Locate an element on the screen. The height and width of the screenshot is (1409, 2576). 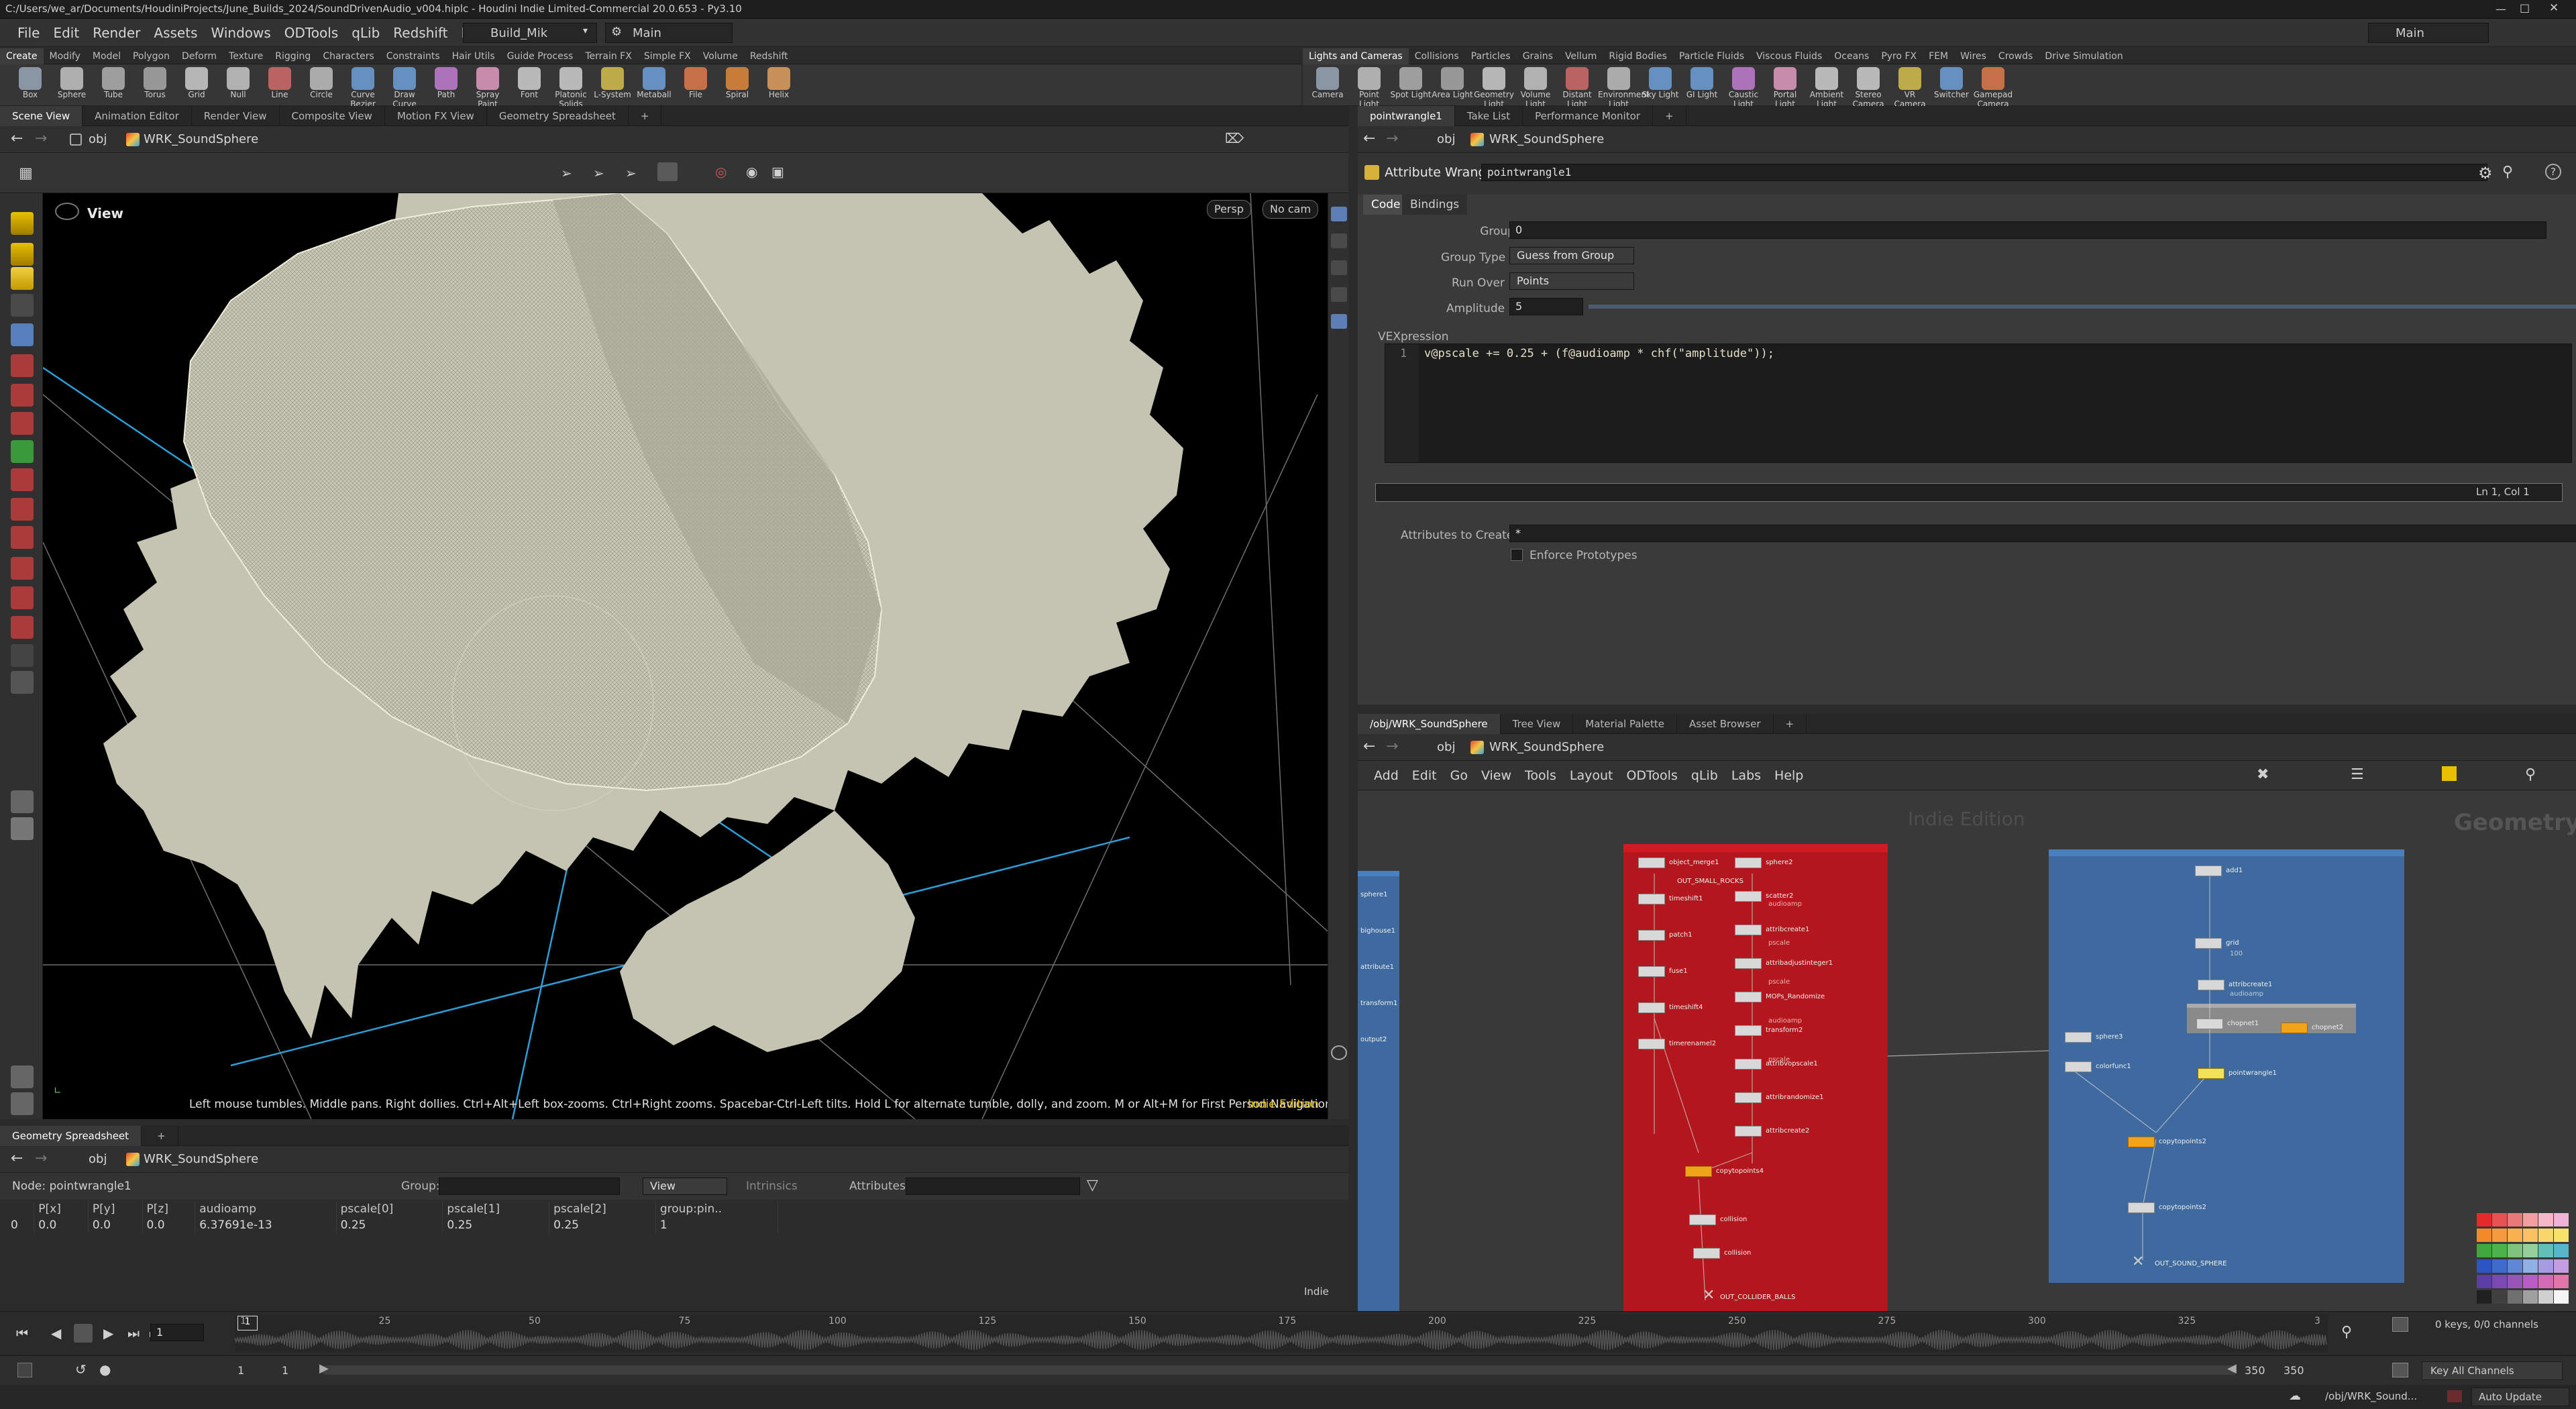
gear-icon: ⚙ is located at coordinates (2485, 173).